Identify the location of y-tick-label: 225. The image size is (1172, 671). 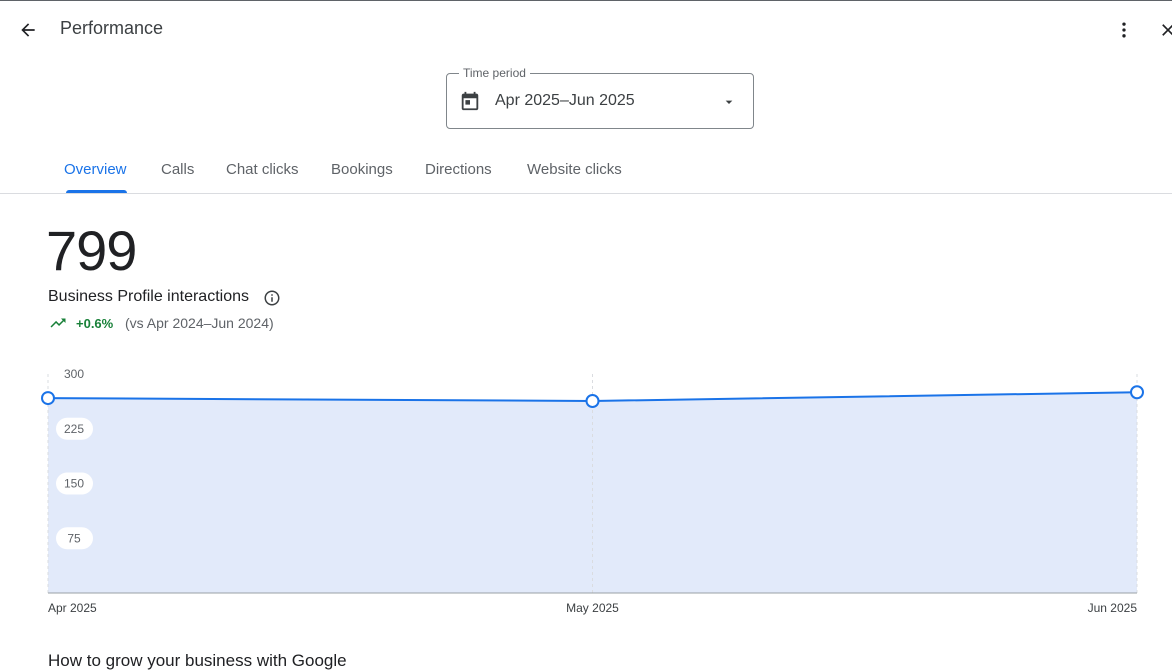
(74, 429).